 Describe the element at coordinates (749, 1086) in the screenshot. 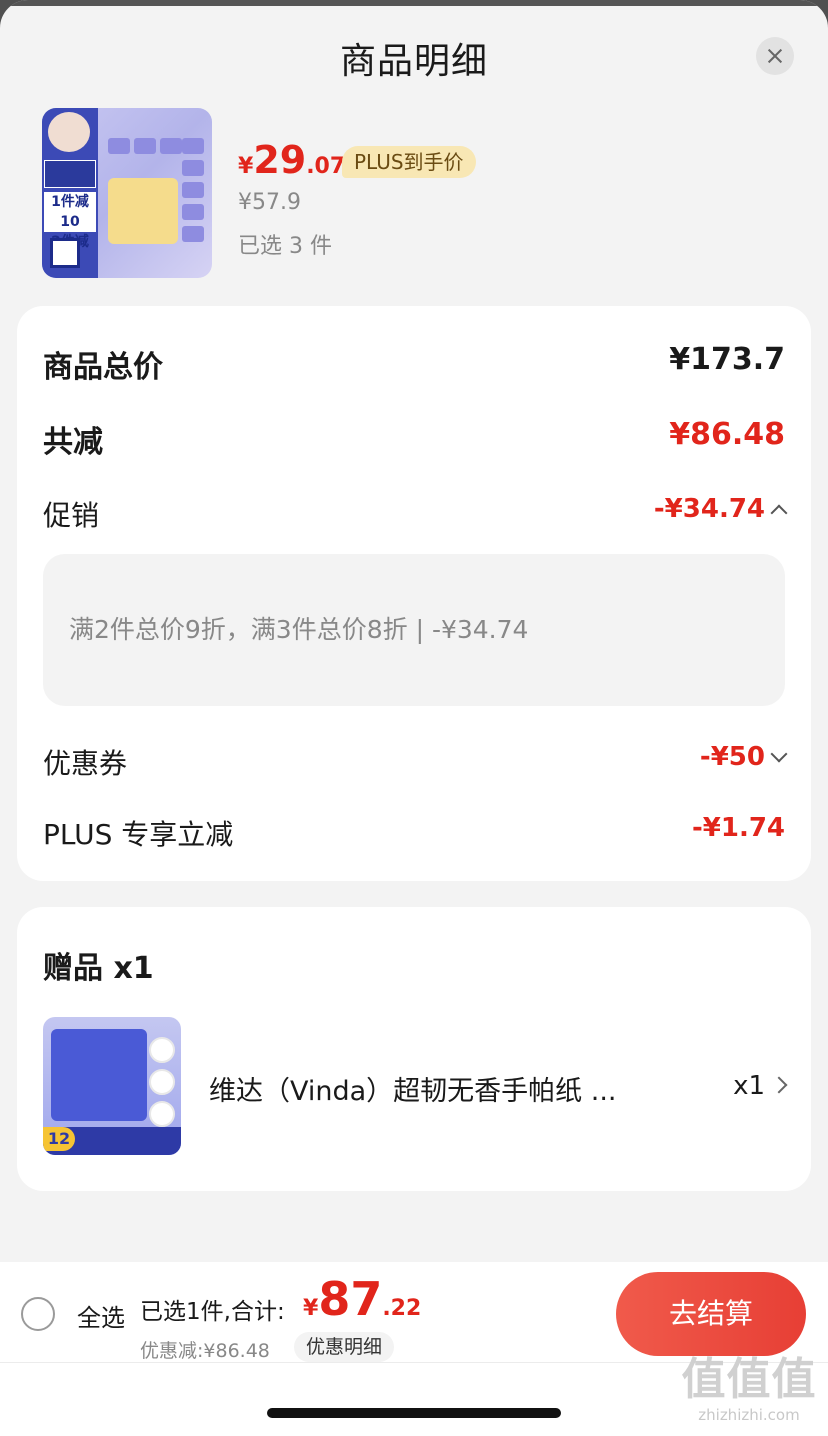

I see `gift-item-qty: x1` at that location.